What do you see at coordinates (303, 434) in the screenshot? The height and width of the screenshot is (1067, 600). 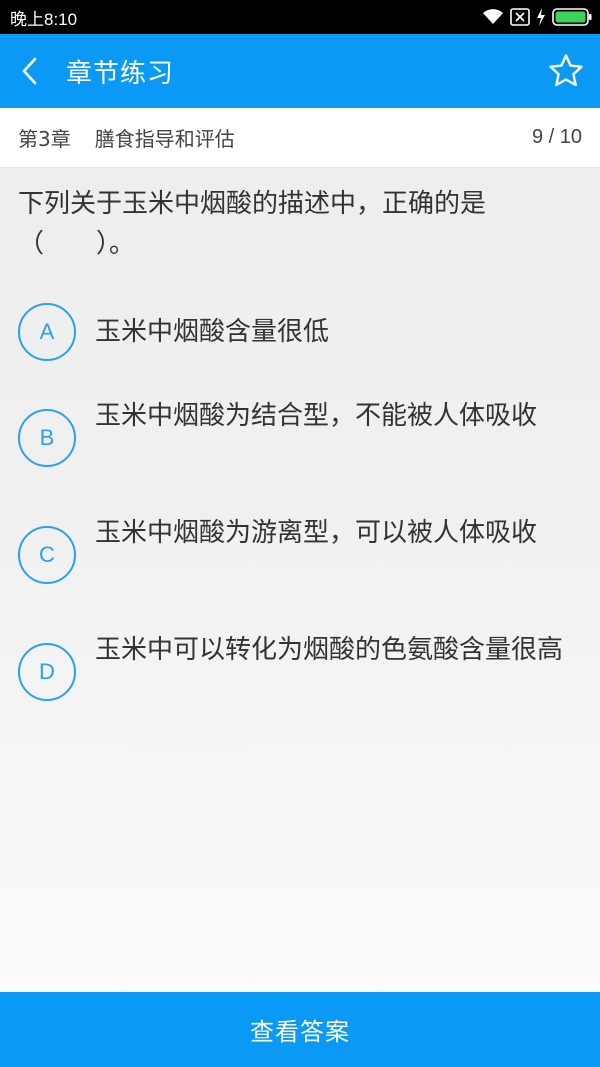 I see `option-b: B 玉米中烟酸为结合型，不能被人体吸收` at bounding box center [303, 434].